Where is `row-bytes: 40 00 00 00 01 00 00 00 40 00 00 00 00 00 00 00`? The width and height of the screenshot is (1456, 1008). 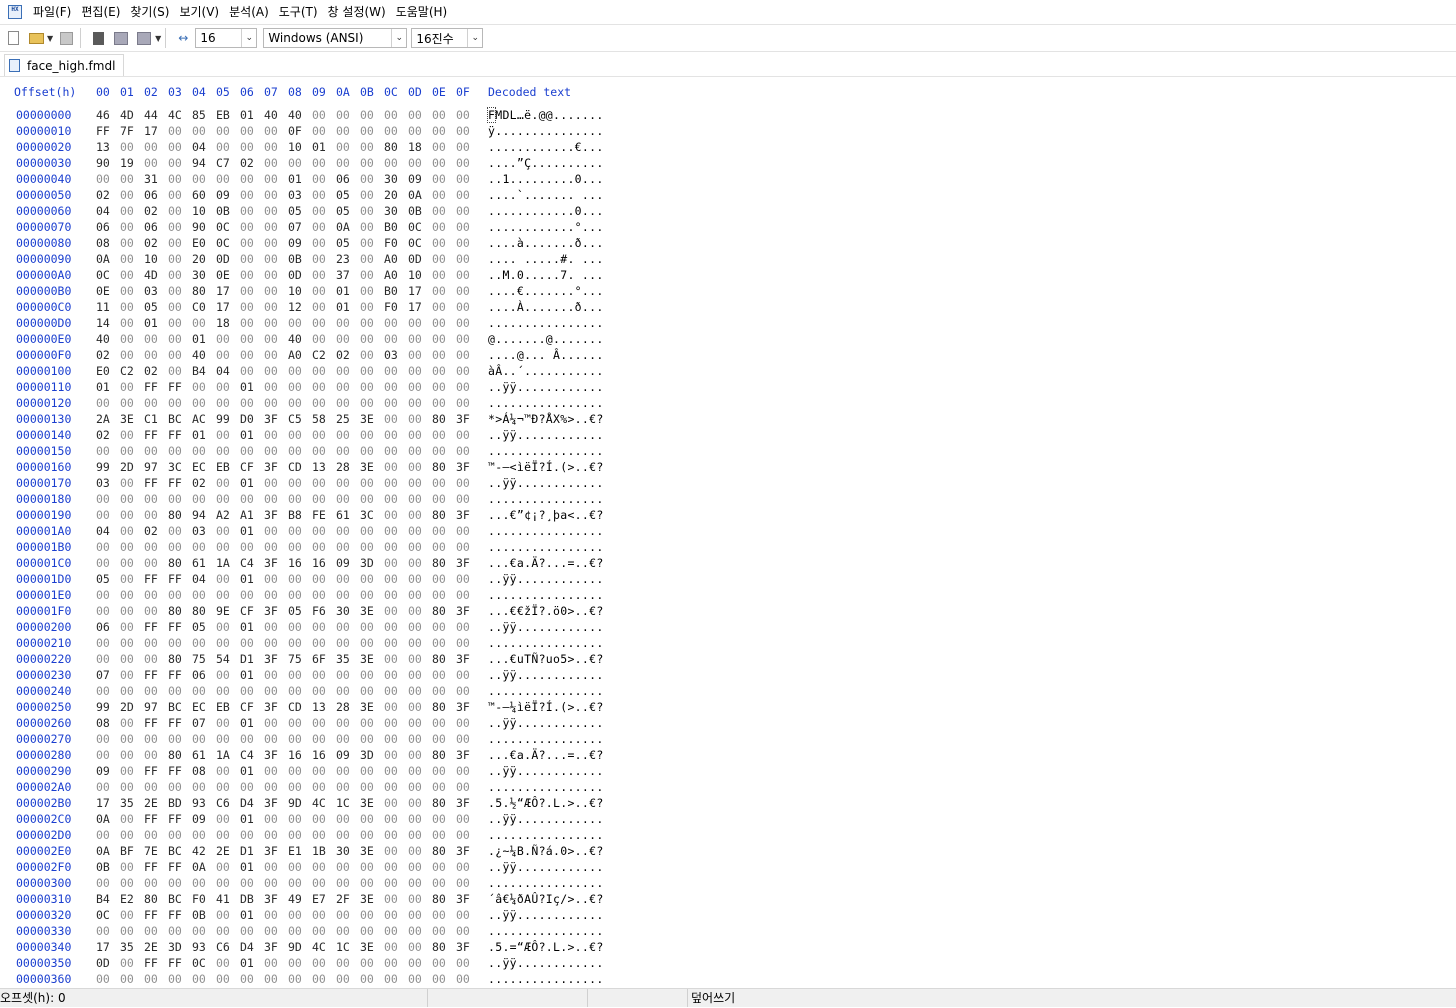 row-bytes: 40 00 00 00 01 00 00 00 40 00 00 00 00 00 00 00 is located at coordinates (288, 339).